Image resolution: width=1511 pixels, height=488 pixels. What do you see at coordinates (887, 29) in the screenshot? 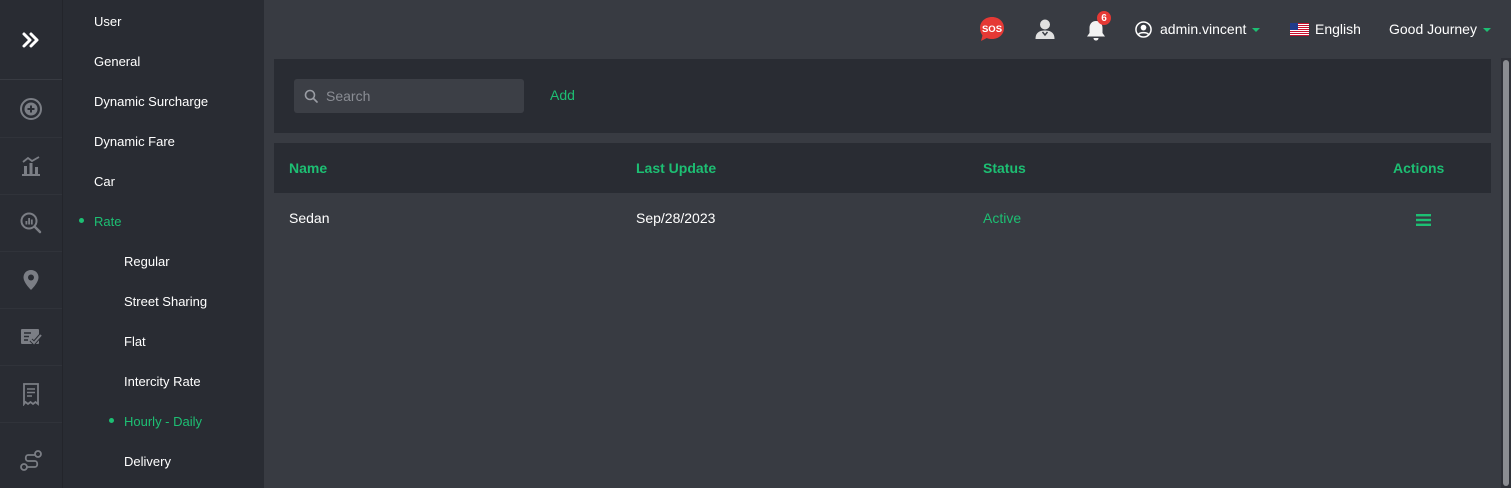
I see `top-header: SOS 6 admin.vincent English Good Journey` at bounding box center [887, 29].